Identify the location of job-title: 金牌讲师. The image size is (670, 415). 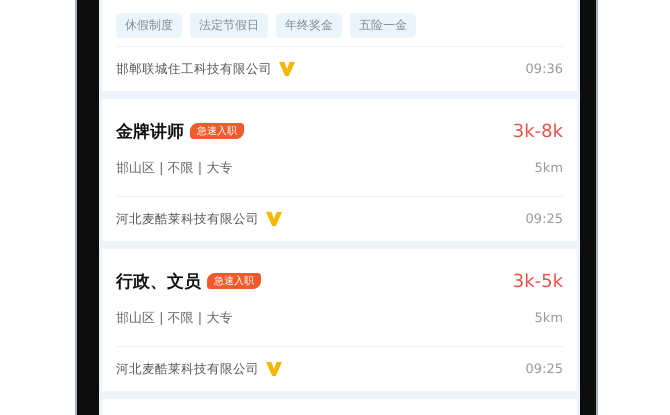
(150, 131).